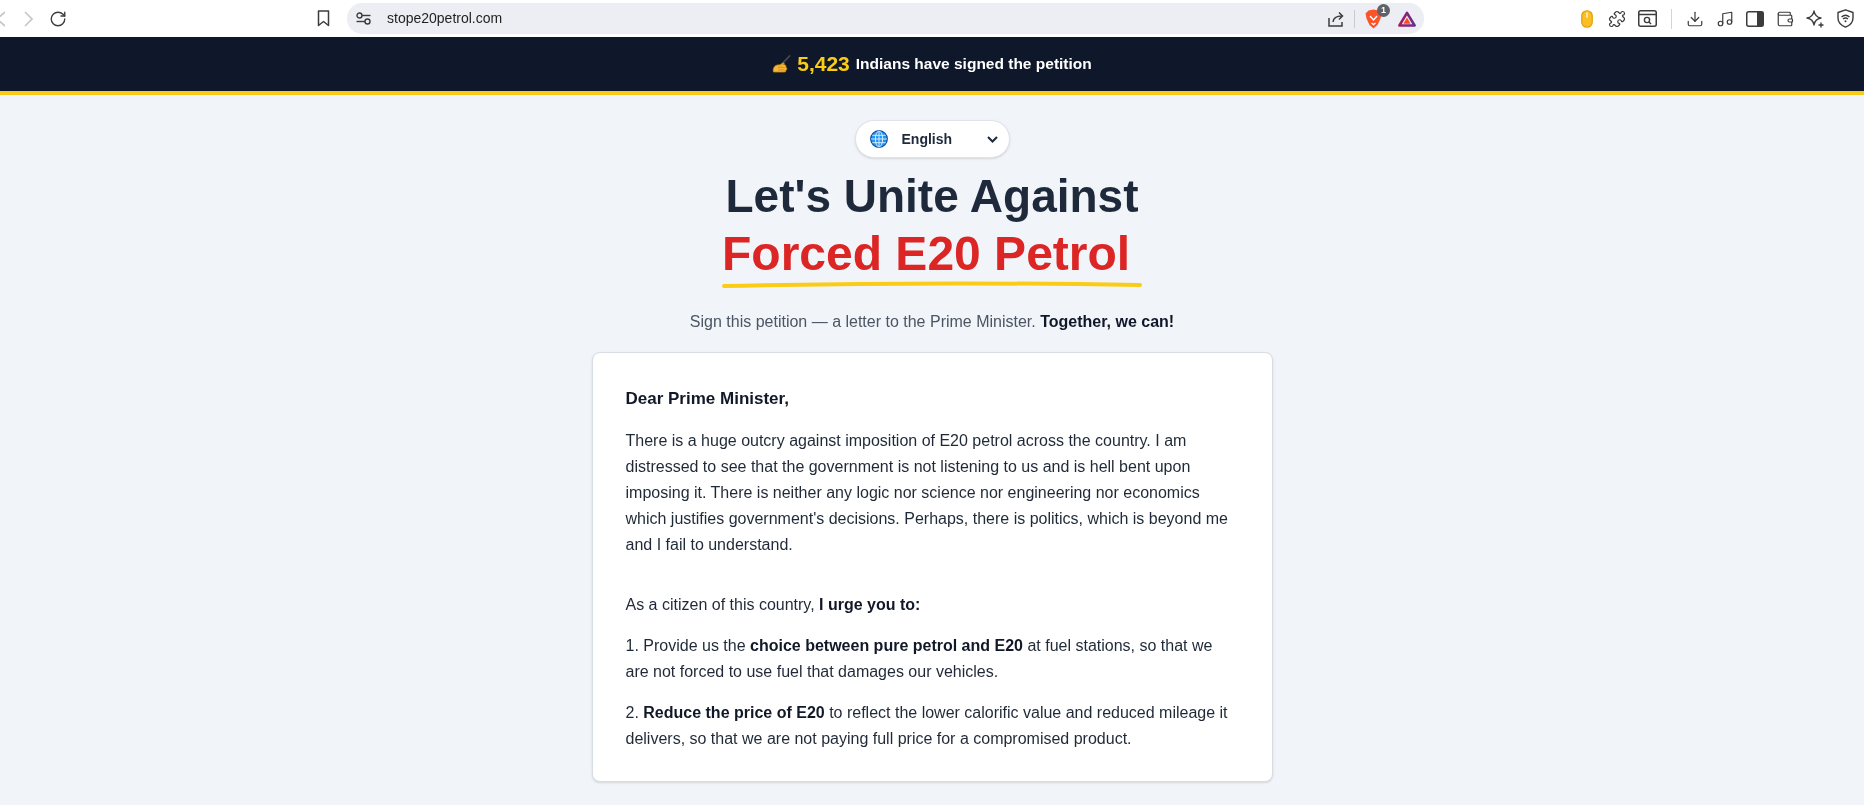 This screenshot has height=805, width=1864. What do you see at coordinates (1647, 18) in the screenshot?
I see `window-search-icon` at bounding box center [1647, 18].